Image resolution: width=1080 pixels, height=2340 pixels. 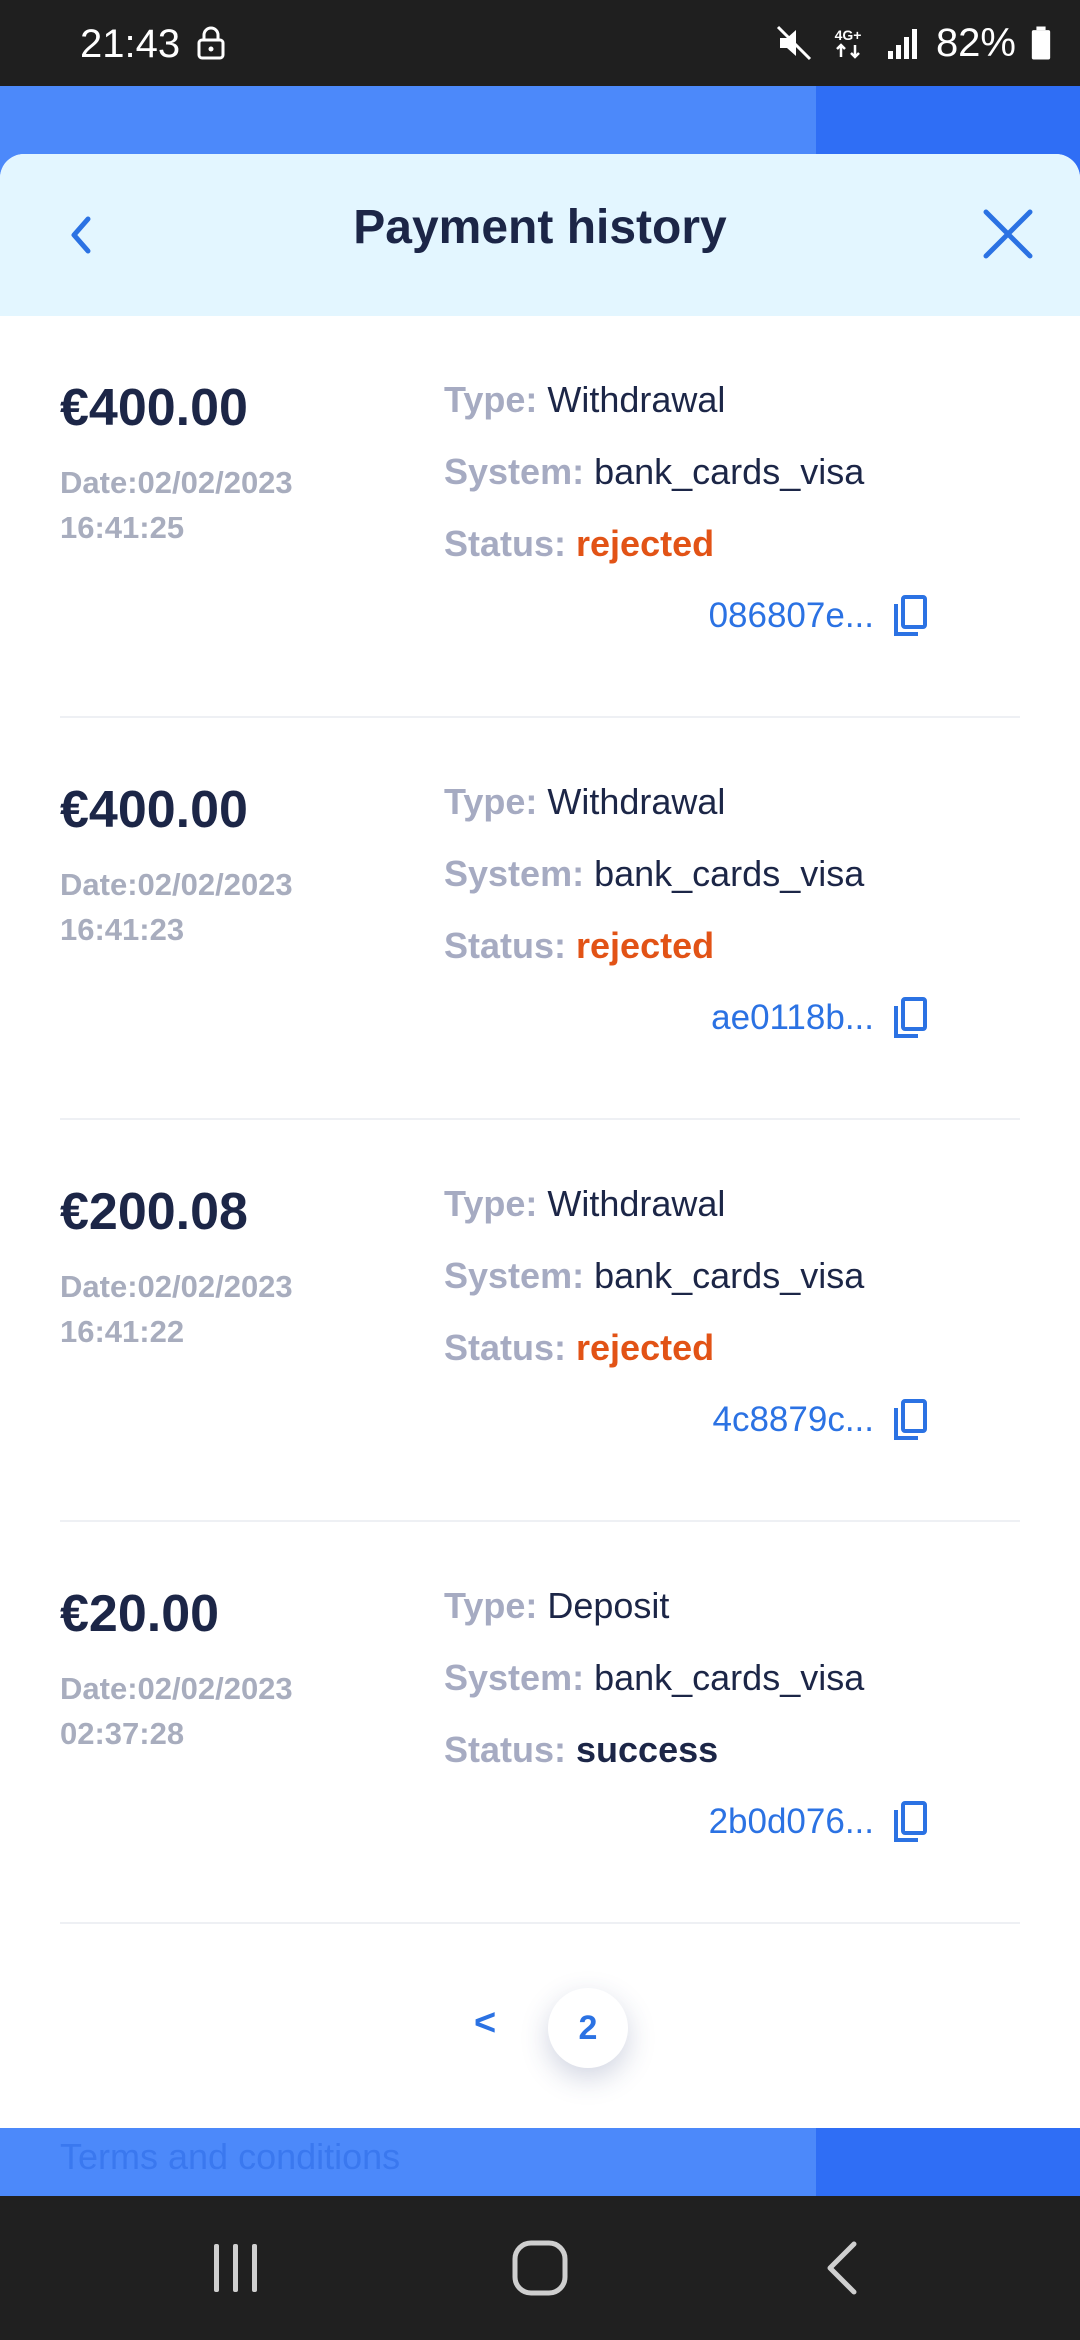 I want to click on payment-date: Date:02/02/2023 16:41:22, so click(x=210, y=1309).